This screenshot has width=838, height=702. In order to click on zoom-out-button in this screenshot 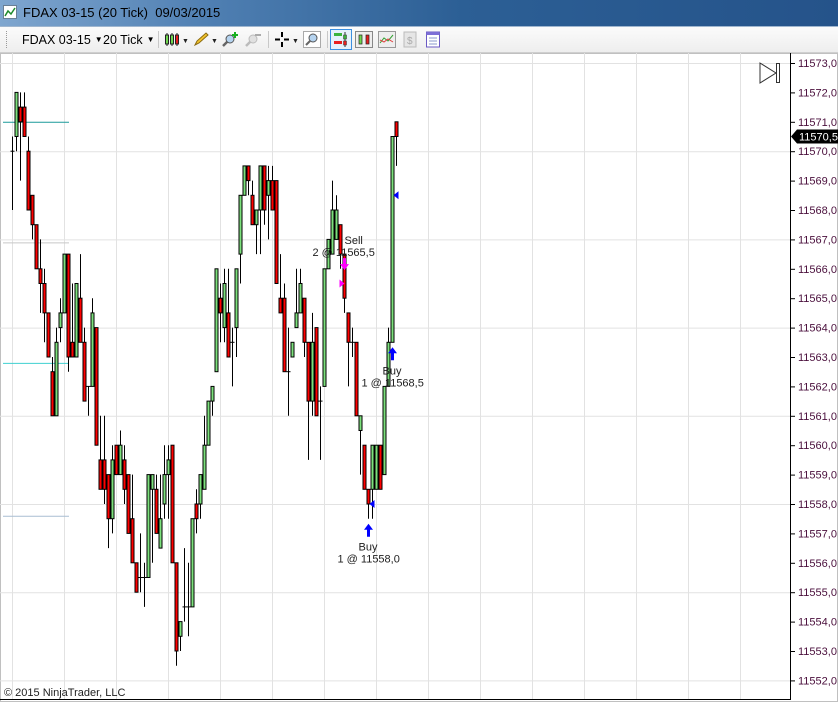, I will do `click(253, 39)`.